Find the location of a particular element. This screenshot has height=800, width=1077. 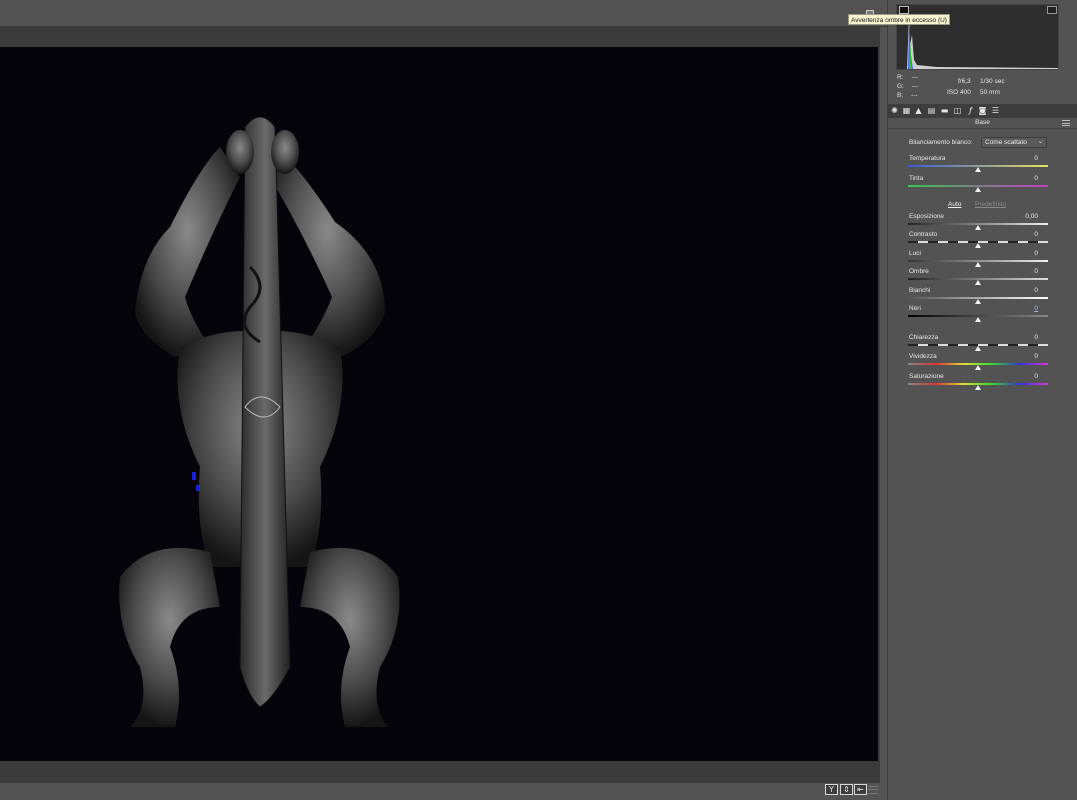

neri-label: Neri is located at coordinates (915, 308).